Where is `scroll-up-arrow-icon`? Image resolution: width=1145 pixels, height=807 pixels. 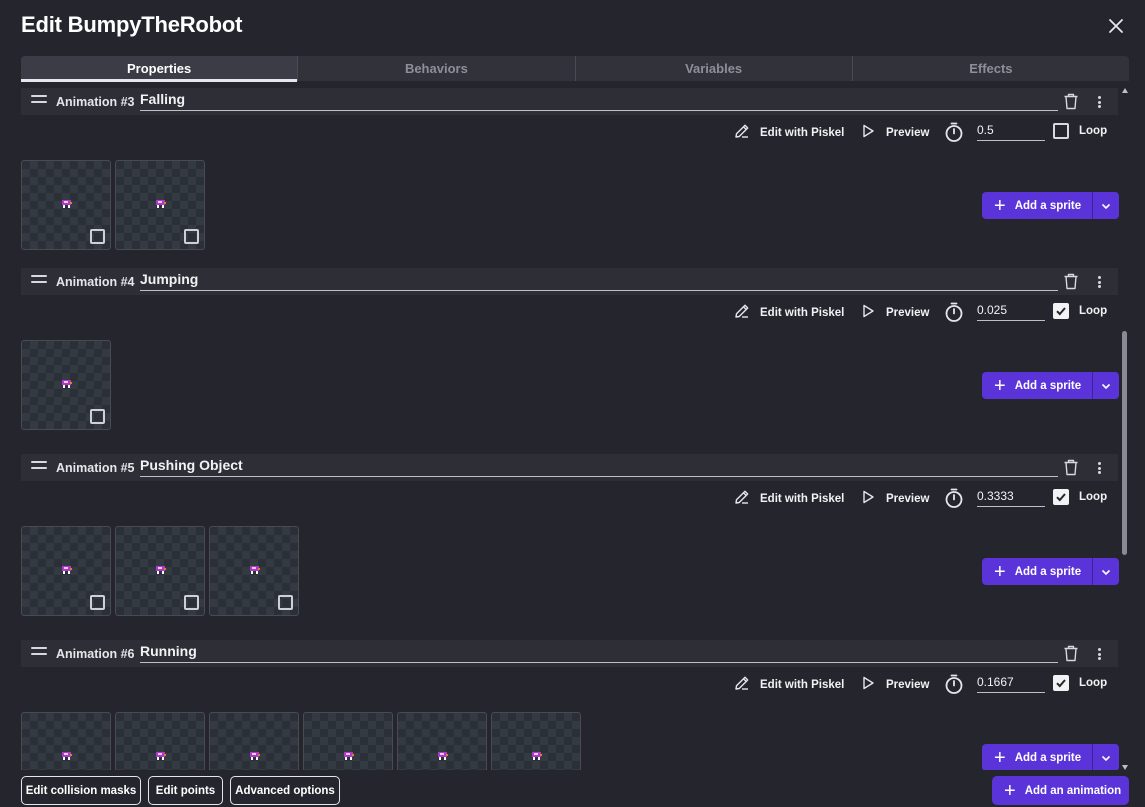 scroll-up-arrow-icon is located at coordinates (1125, 90).